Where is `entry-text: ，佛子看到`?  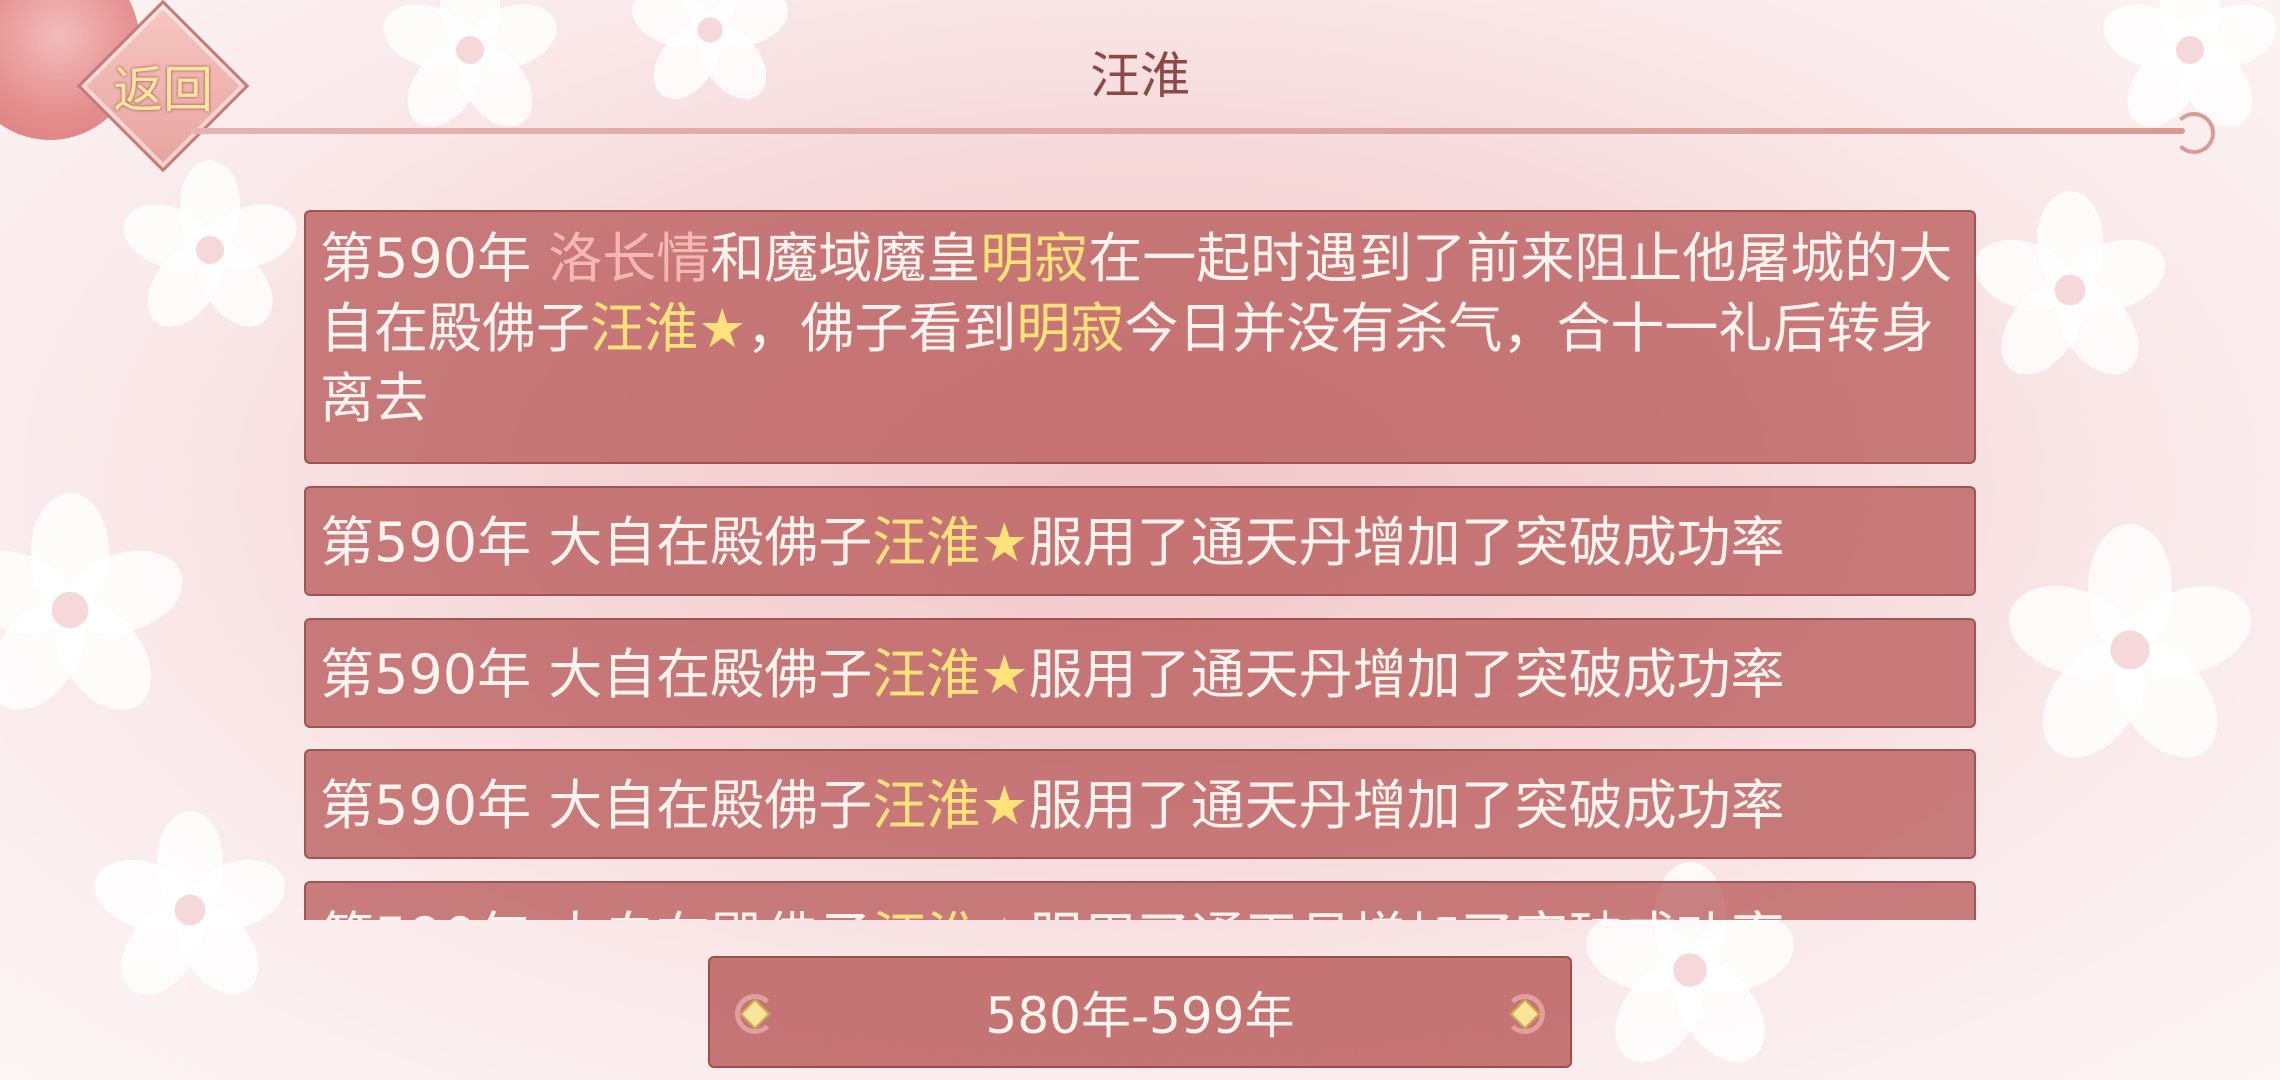 entry-text: ，佛子看到 is located at coordinates (881, 328).